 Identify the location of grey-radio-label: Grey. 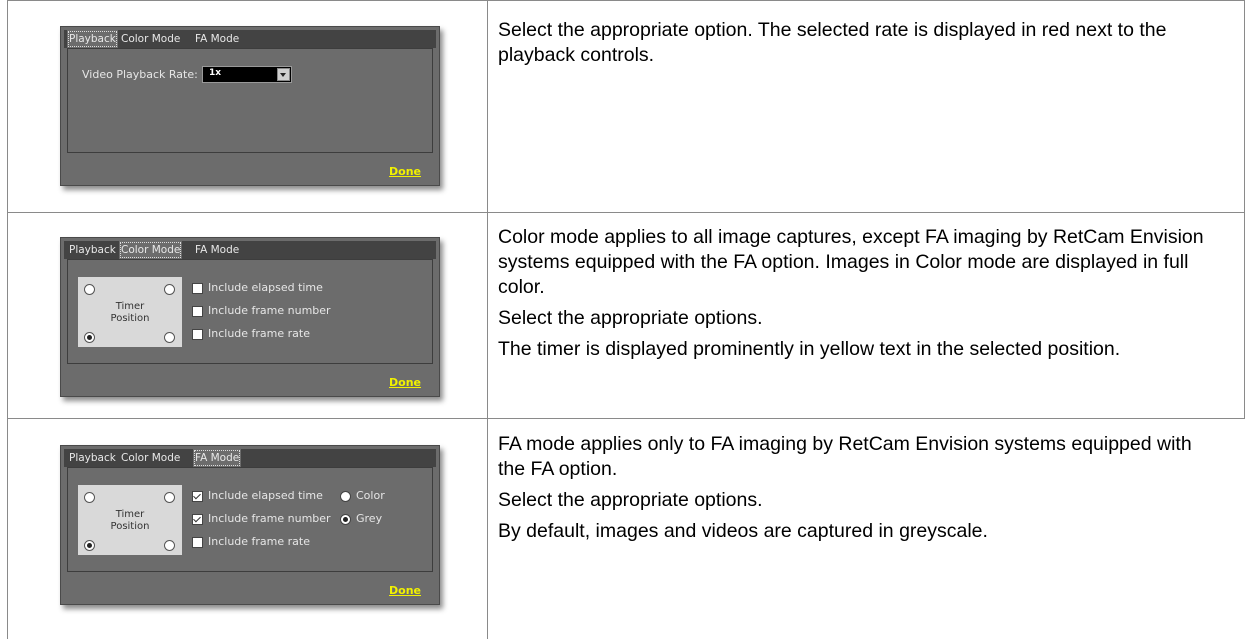
(369, 518).